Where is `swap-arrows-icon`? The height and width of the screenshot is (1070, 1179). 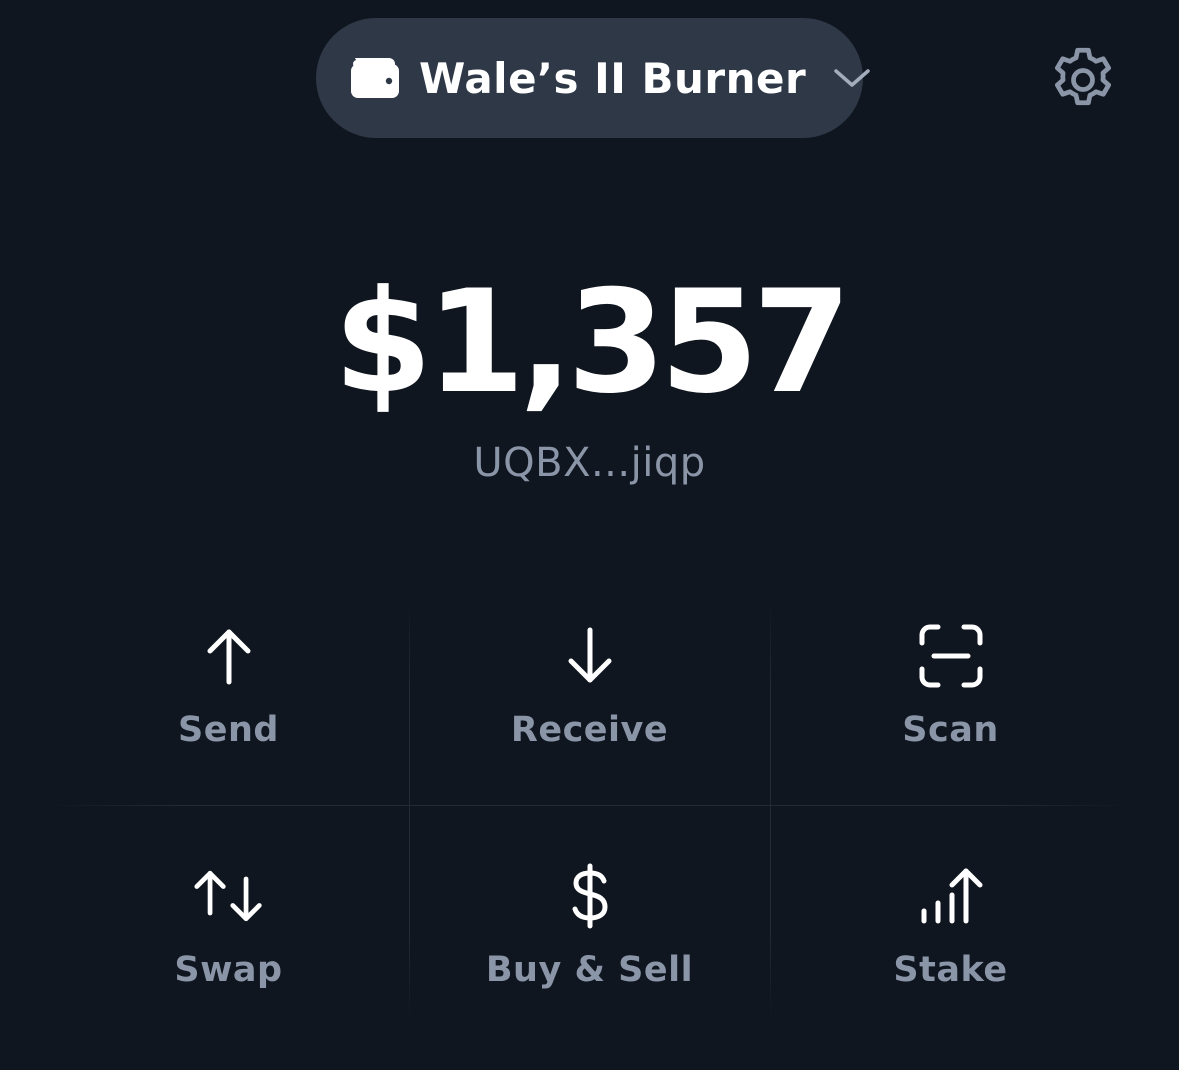
swap-arrows-icon is located at coordinates (229, 896).